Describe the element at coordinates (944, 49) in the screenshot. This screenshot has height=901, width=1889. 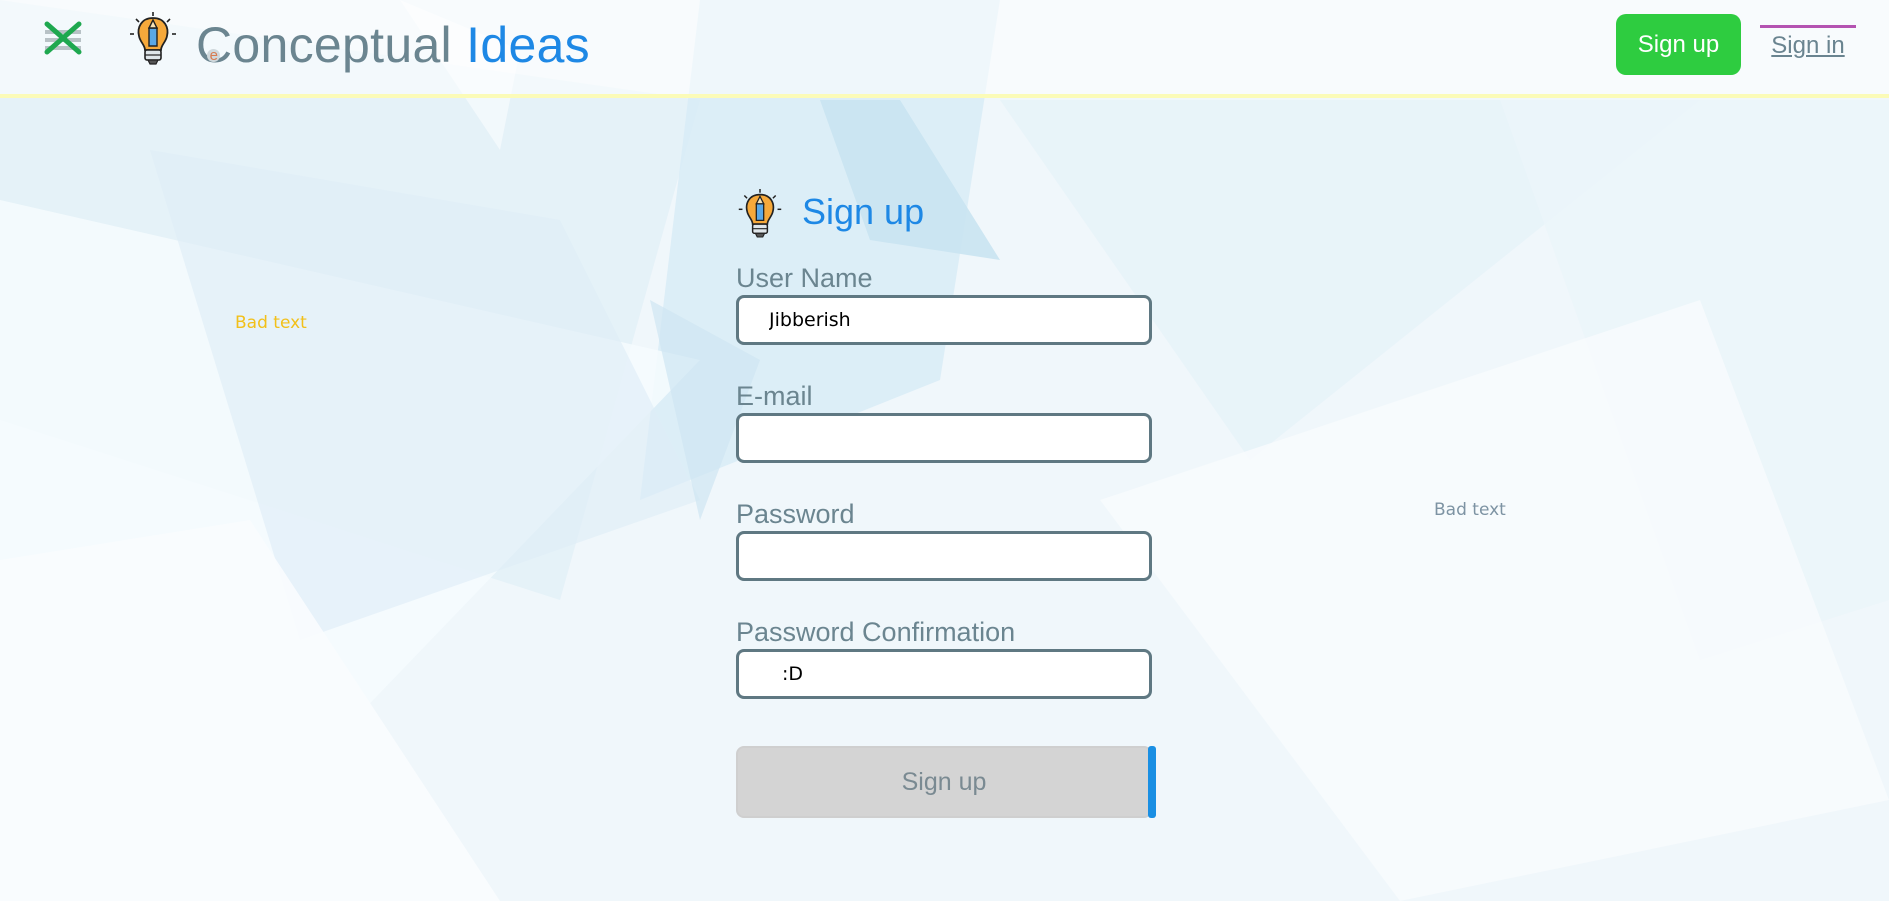
I see `top-header: Ce onceptual Ideas Sign up Sign in` at that location.